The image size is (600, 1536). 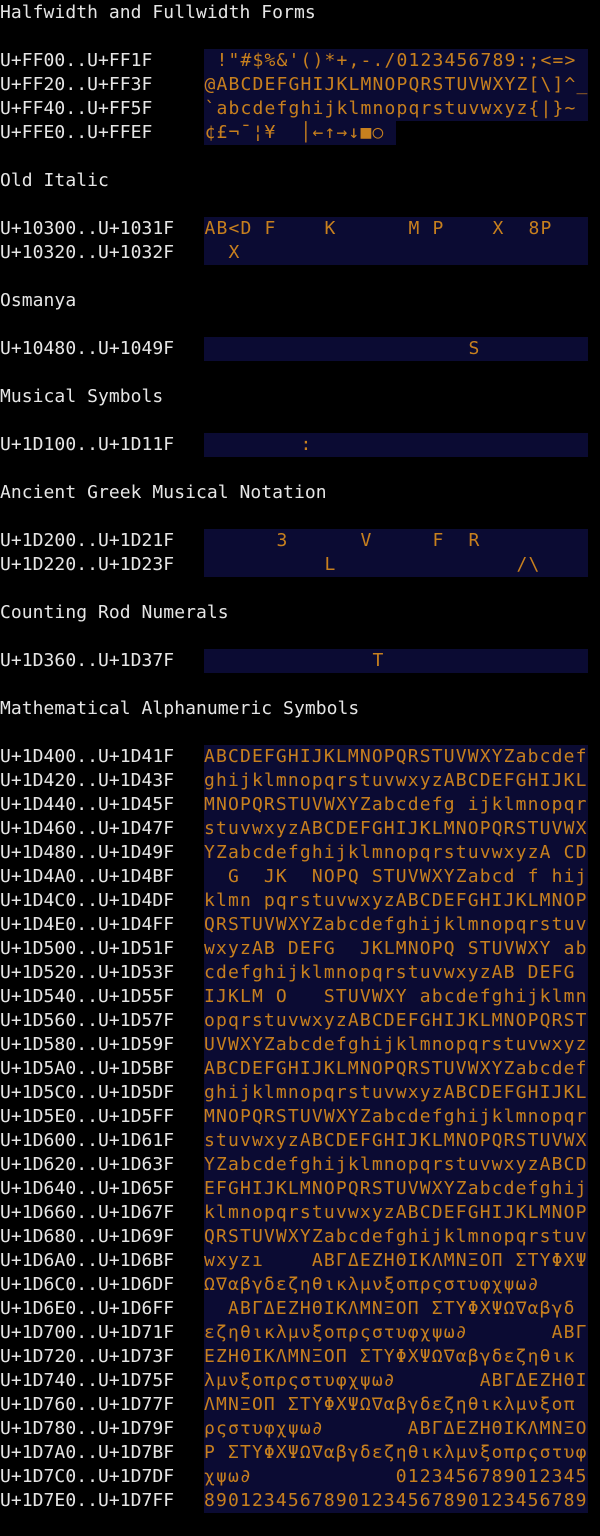 What do you see at coordinates (234, 228) in the screenshot?
I see `glyph-cell: <` at bounding box center [234, 228].